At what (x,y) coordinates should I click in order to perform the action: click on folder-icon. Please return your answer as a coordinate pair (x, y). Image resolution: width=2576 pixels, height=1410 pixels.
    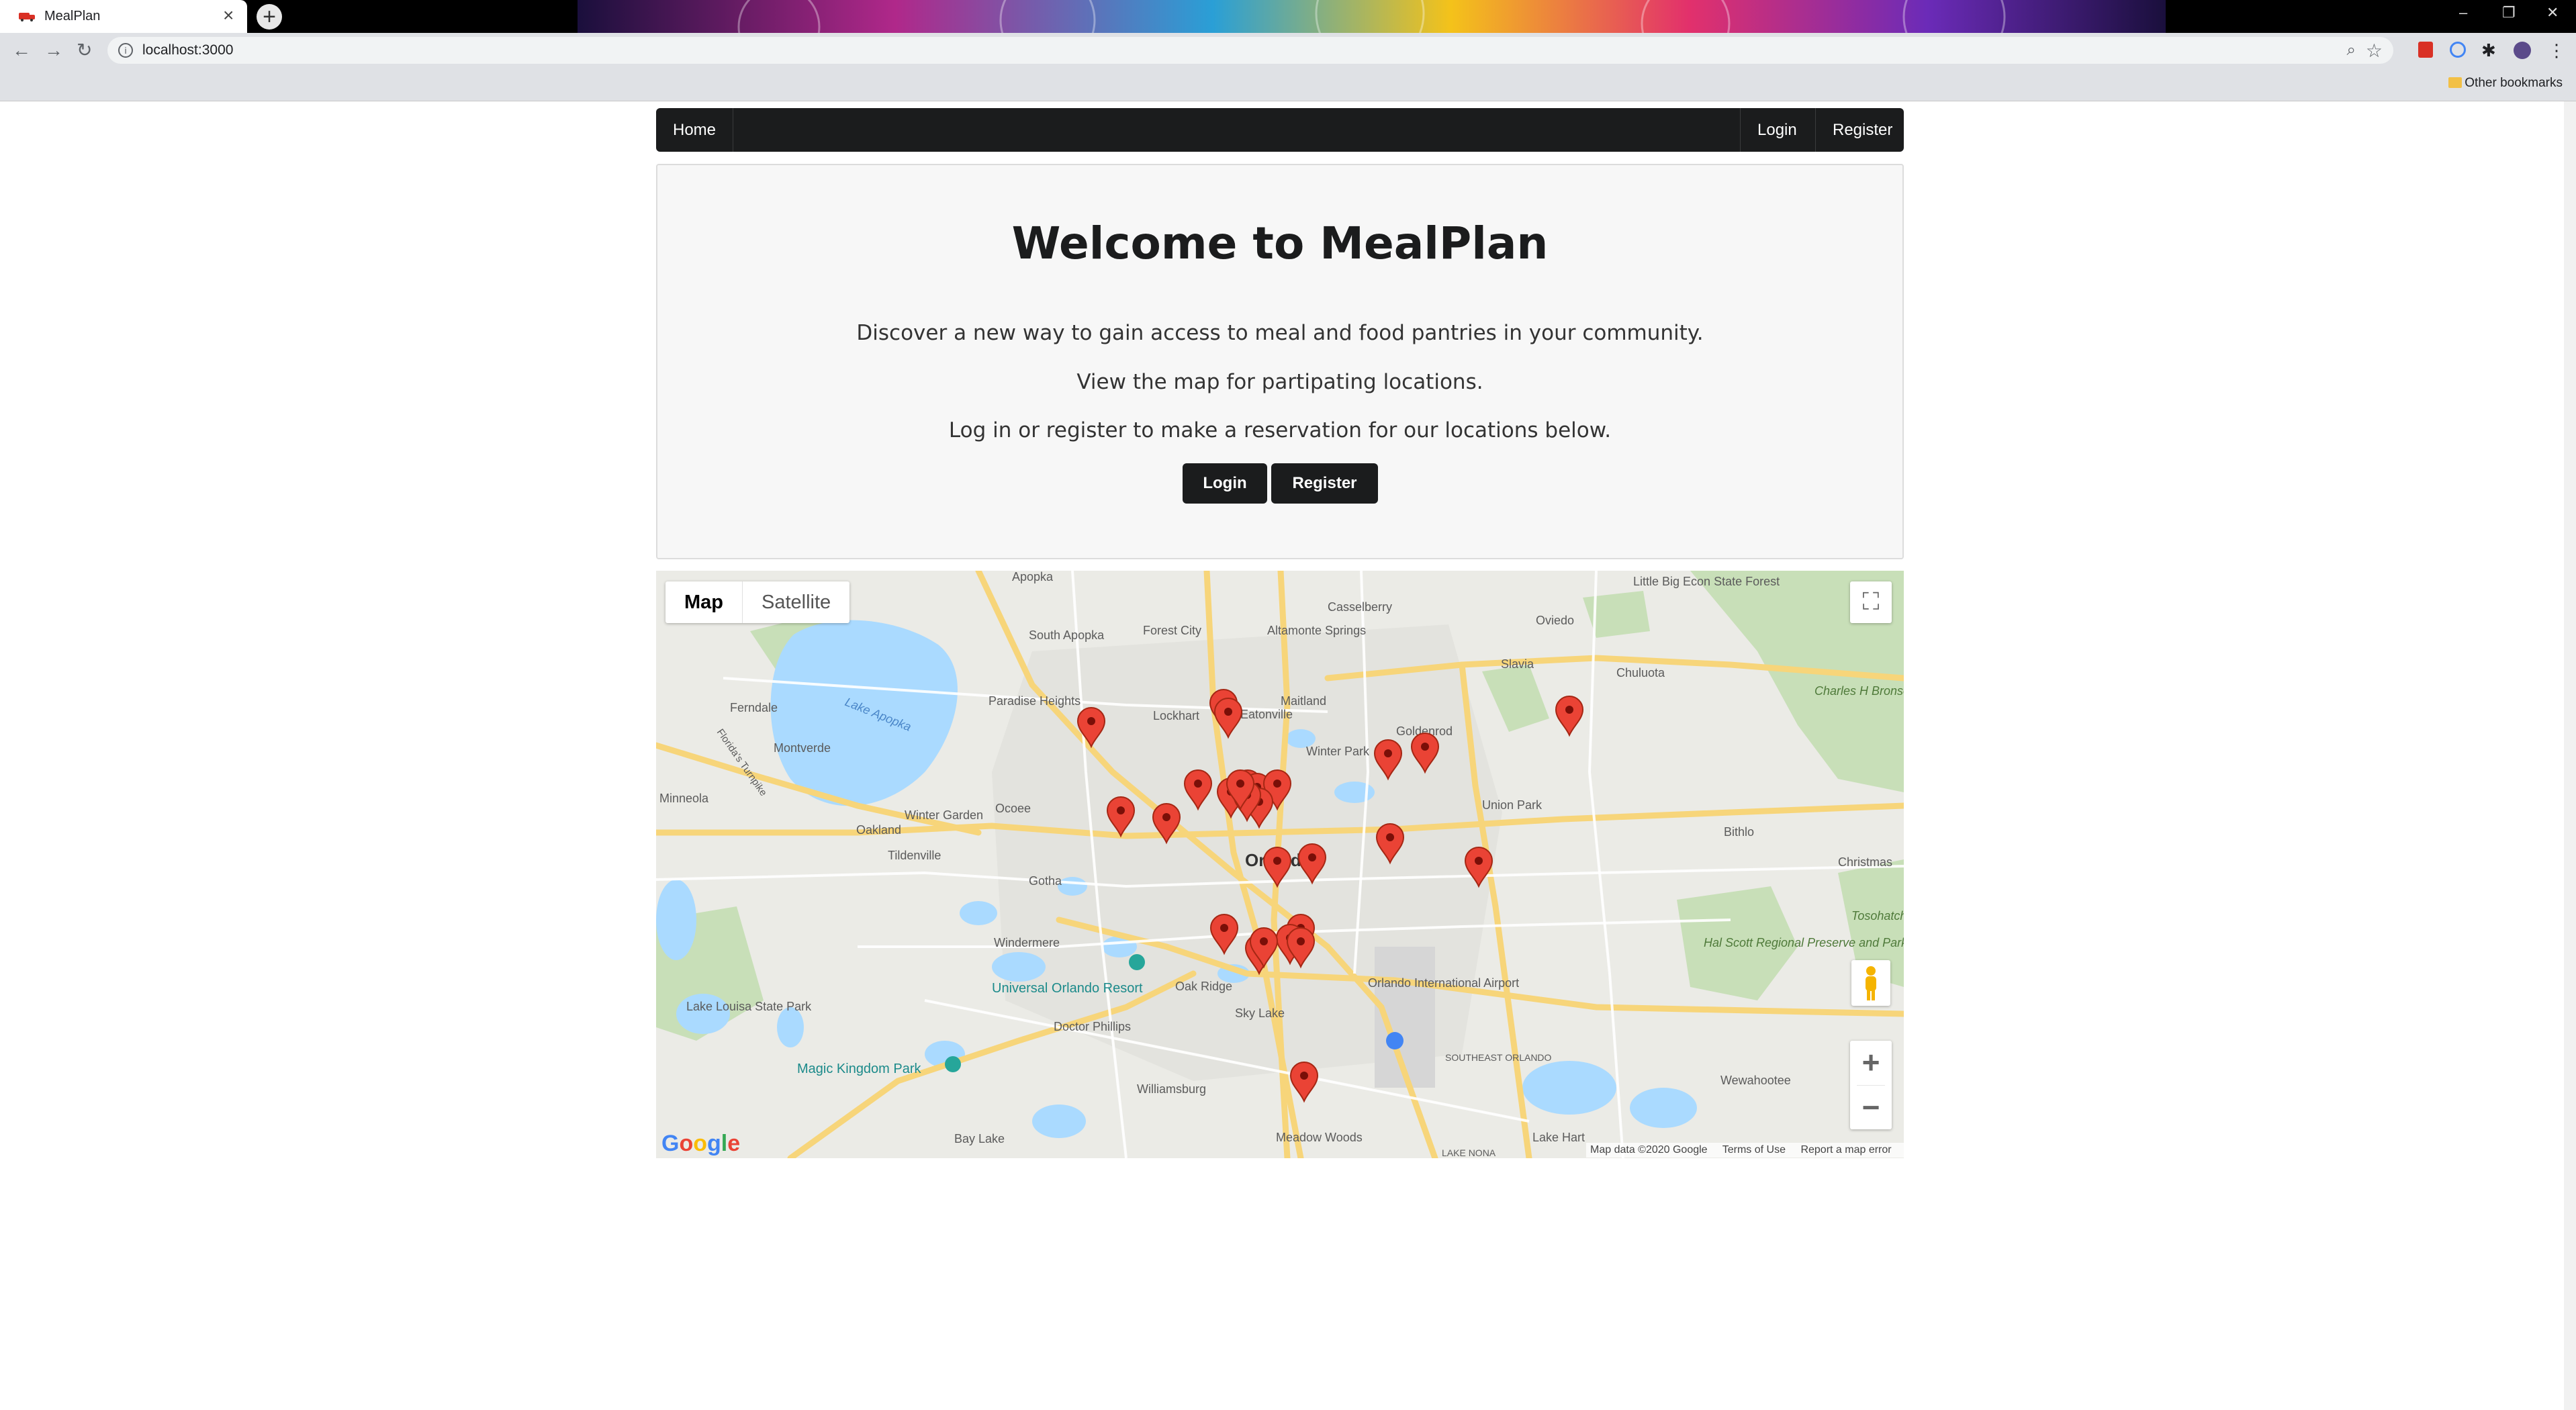
    Looking at the image, I should click on (2455, 82).